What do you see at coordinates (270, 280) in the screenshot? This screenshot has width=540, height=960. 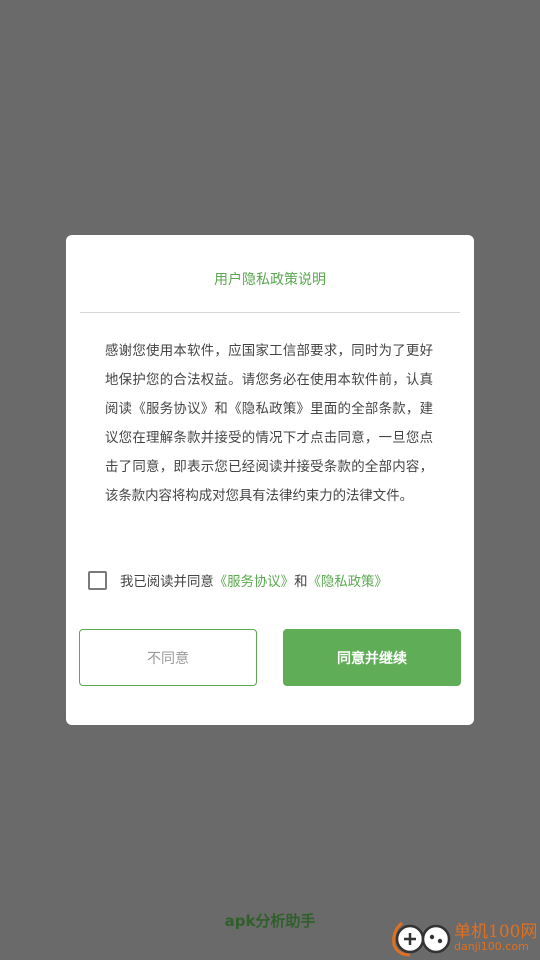 I see `dialog-title: 用户隐私政策说明` at bounding box center [270, 280].